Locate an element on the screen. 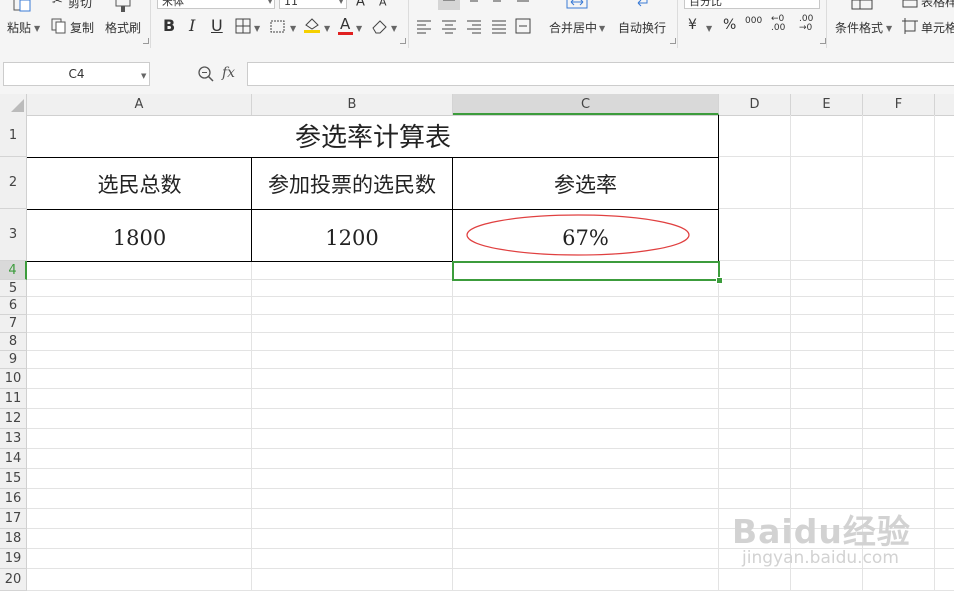 The width and height of the screenshot is (954, 591). eraser-icon is located at coordinates (380, 26).